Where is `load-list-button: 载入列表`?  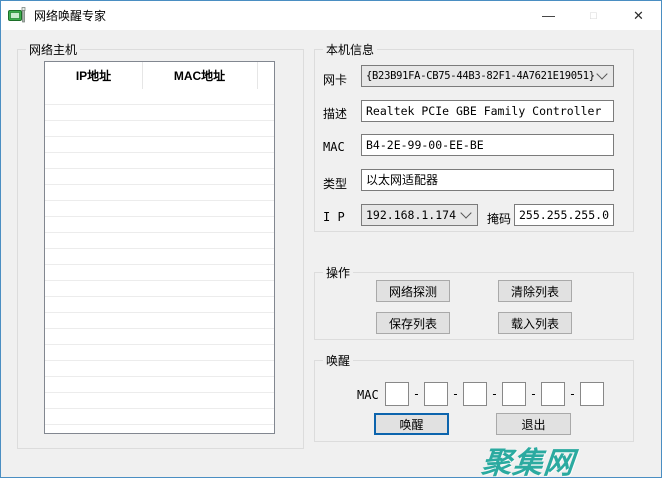 load-list-button: 载入列表 is located at coordinates (535, 323).